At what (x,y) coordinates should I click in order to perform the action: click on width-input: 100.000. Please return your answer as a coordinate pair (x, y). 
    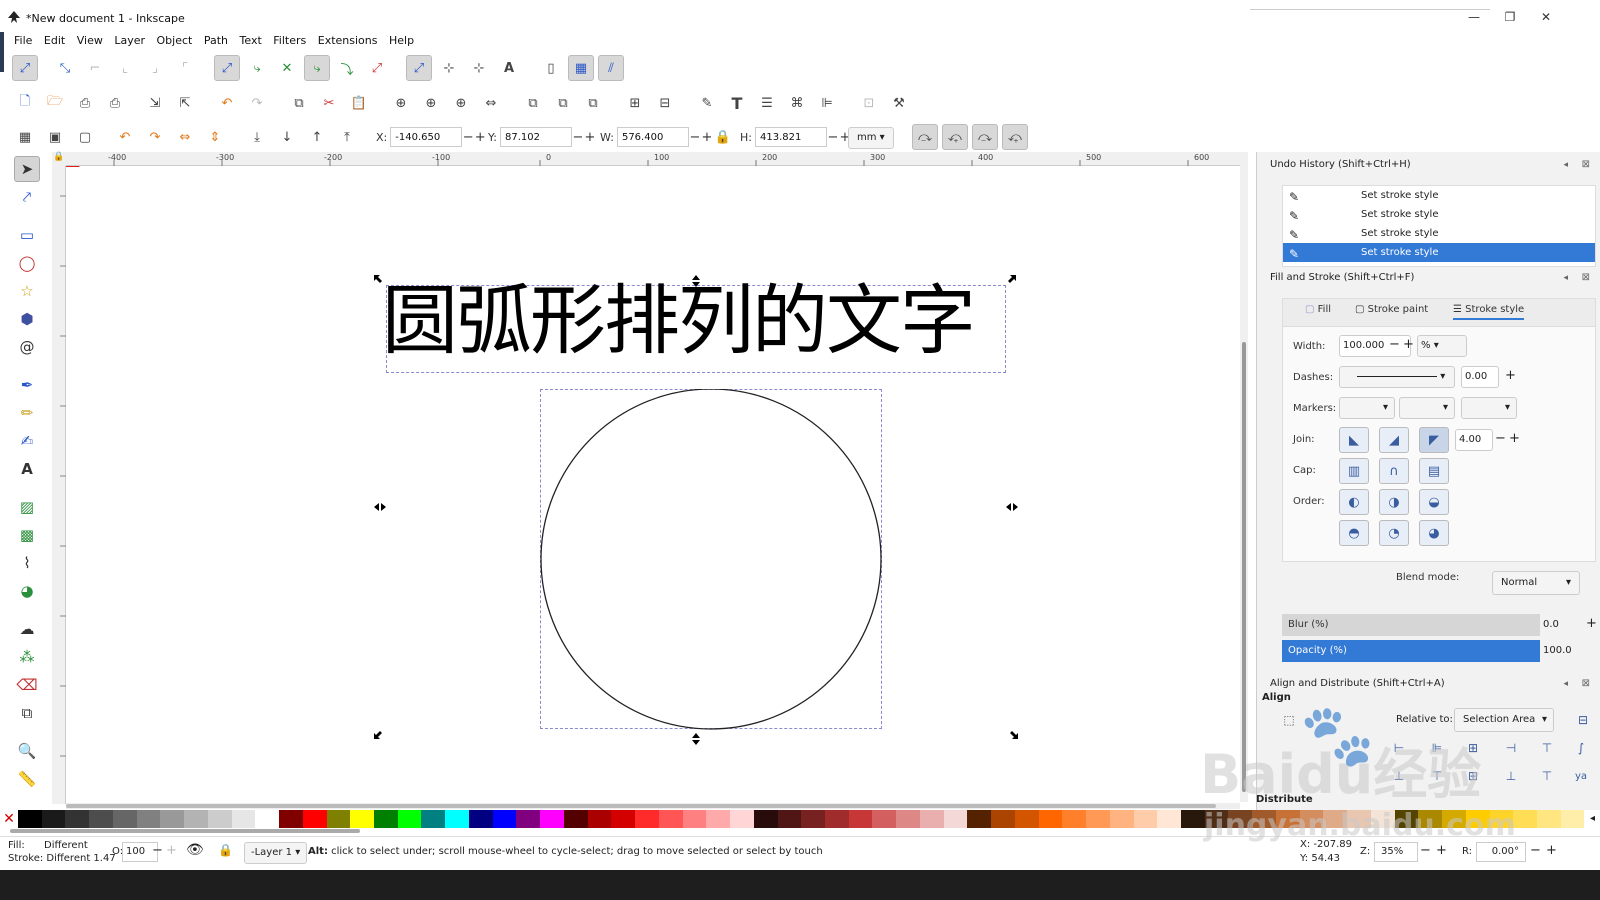
    Looking at the image, I should click on (1375, 346).